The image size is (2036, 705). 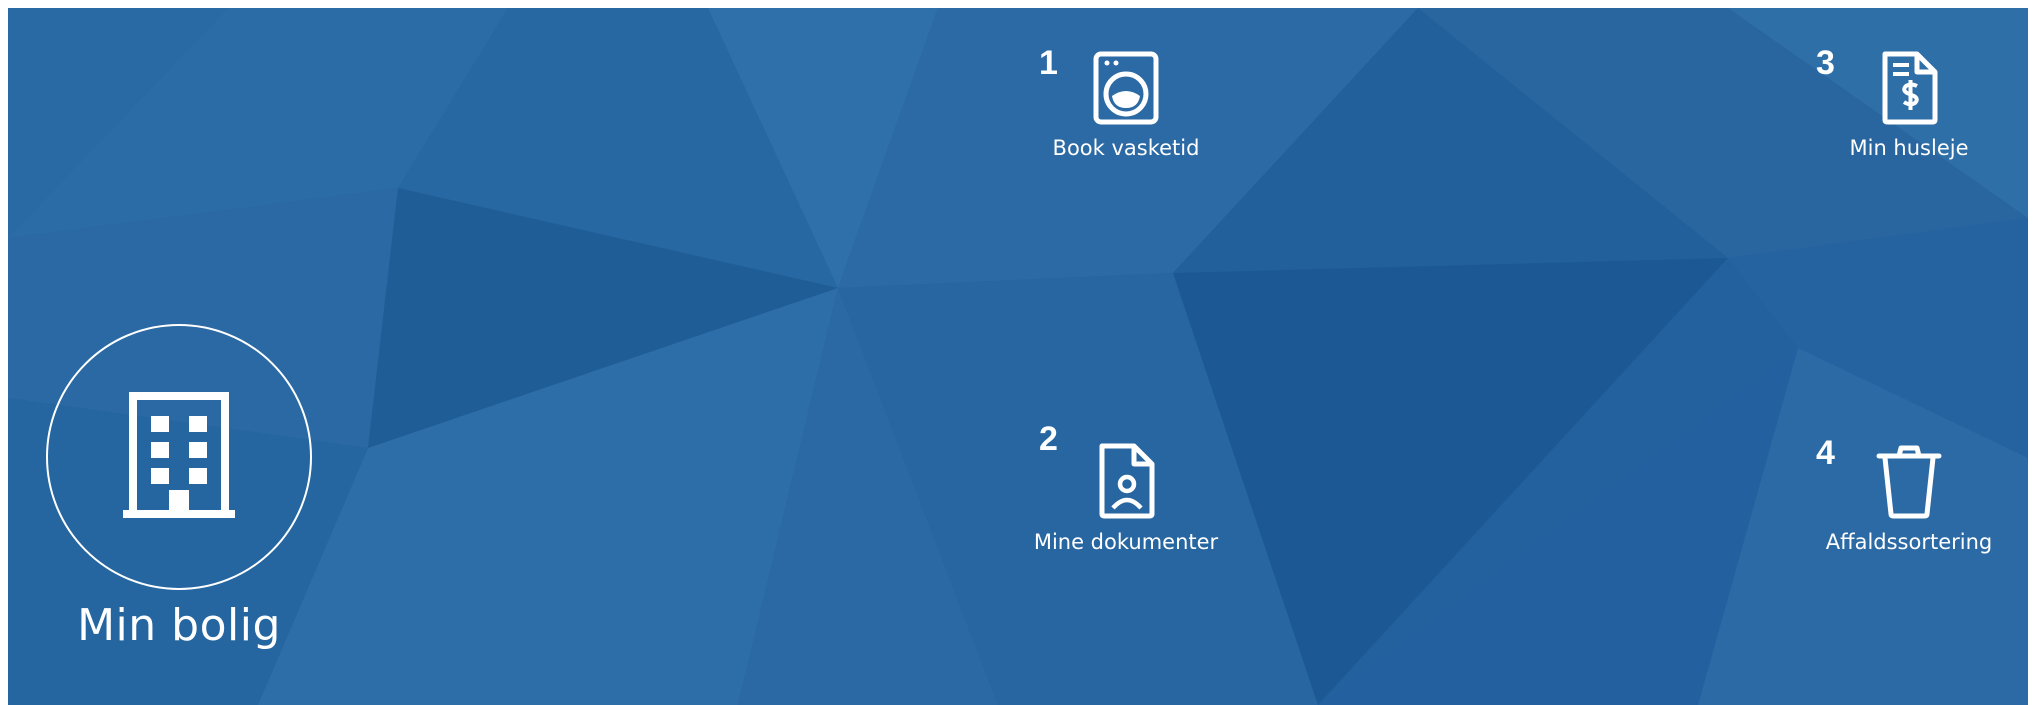 I want to click on tile-label: Affaldssortering, so click(x=1909, y=542).